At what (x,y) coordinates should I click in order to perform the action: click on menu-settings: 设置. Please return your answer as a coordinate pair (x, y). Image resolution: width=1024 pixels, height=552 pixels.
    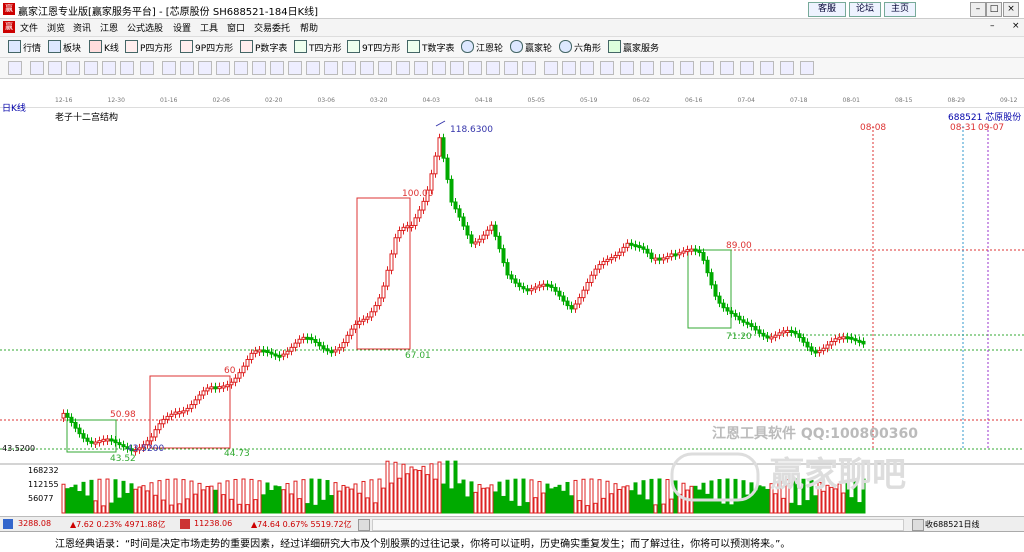
    Looking at the image, I should click on (182, 27).